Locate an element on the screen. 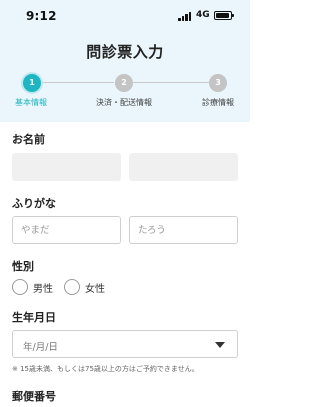 The height and width of the screenshot is (407, 320). network-label: 4G is located at coordinates (203, 15).